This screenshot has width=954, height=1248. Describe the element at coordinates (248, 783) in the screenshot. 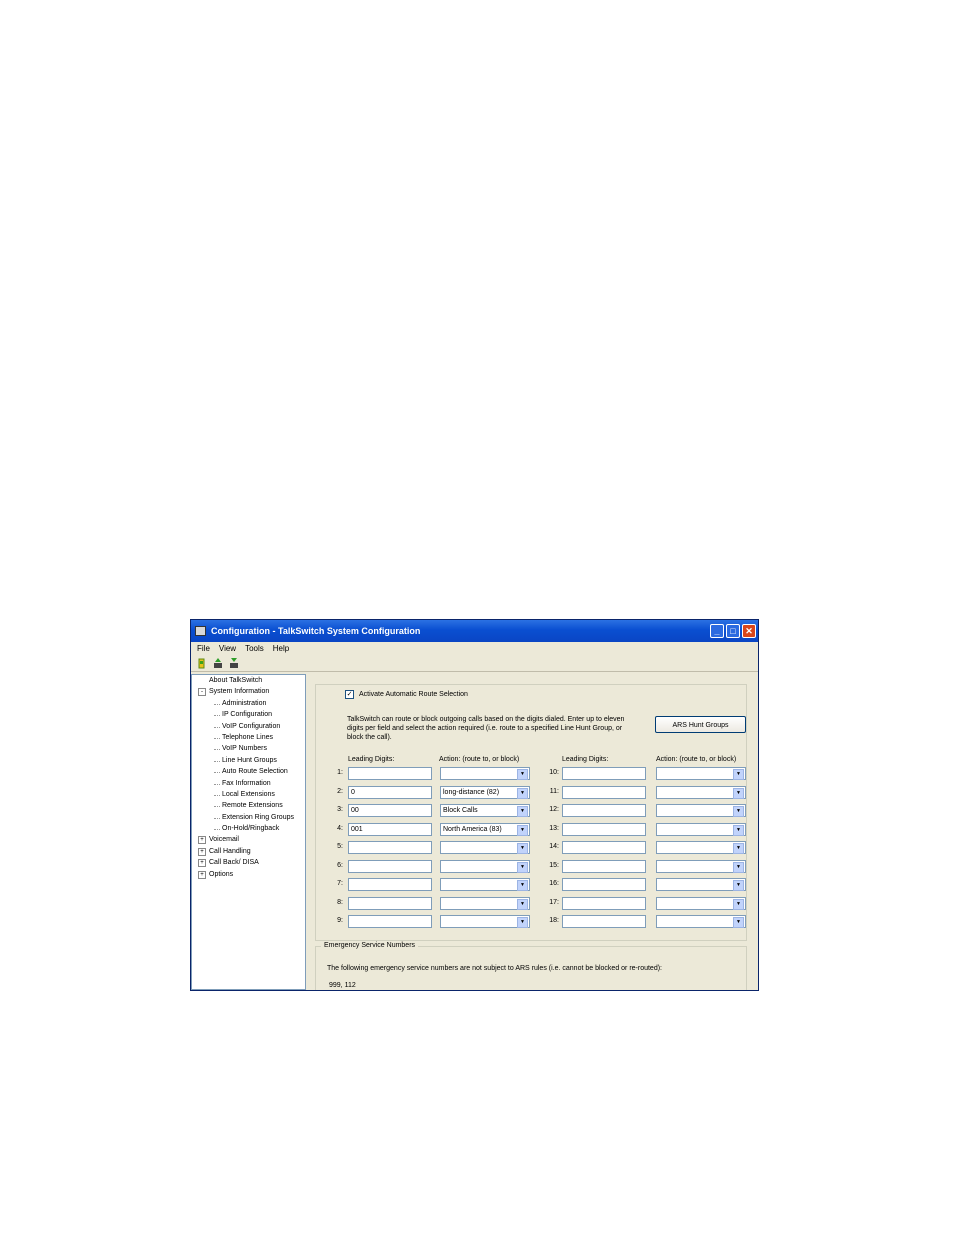

I see `tree-item: Fax Information` at that location.